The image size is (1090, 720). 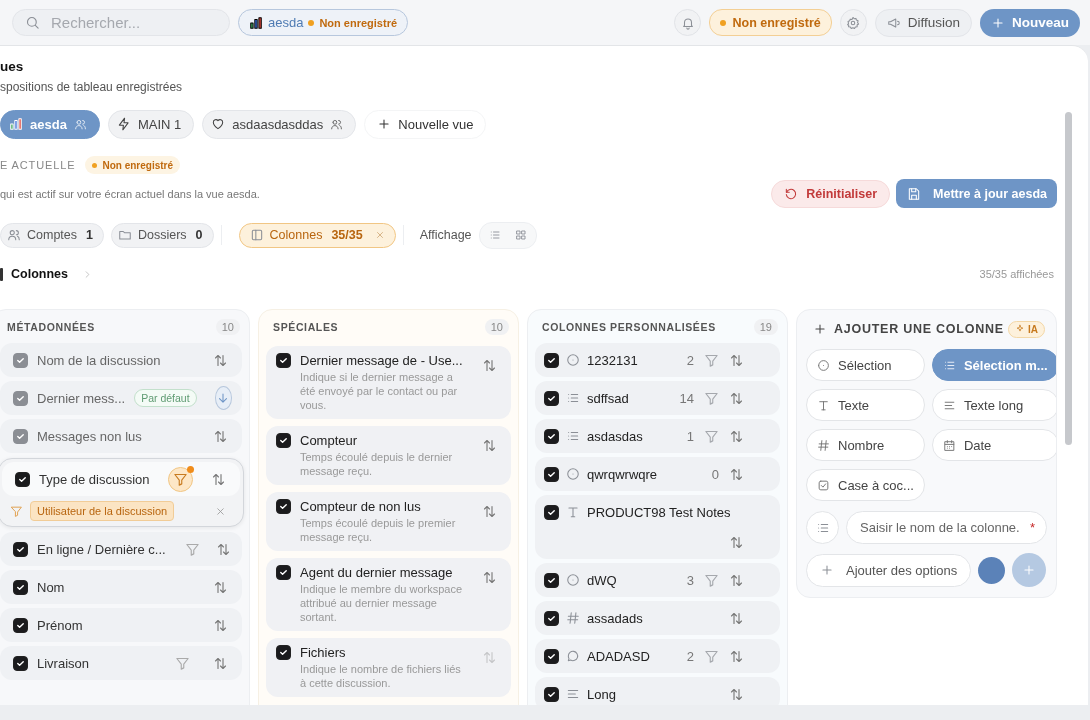 What do you see at coordinates (130, 193) in the screenshot?
I see `description-text: qui est actif sur votre écran actuel dans la vue aesda.` at bounding box center [130, 193].